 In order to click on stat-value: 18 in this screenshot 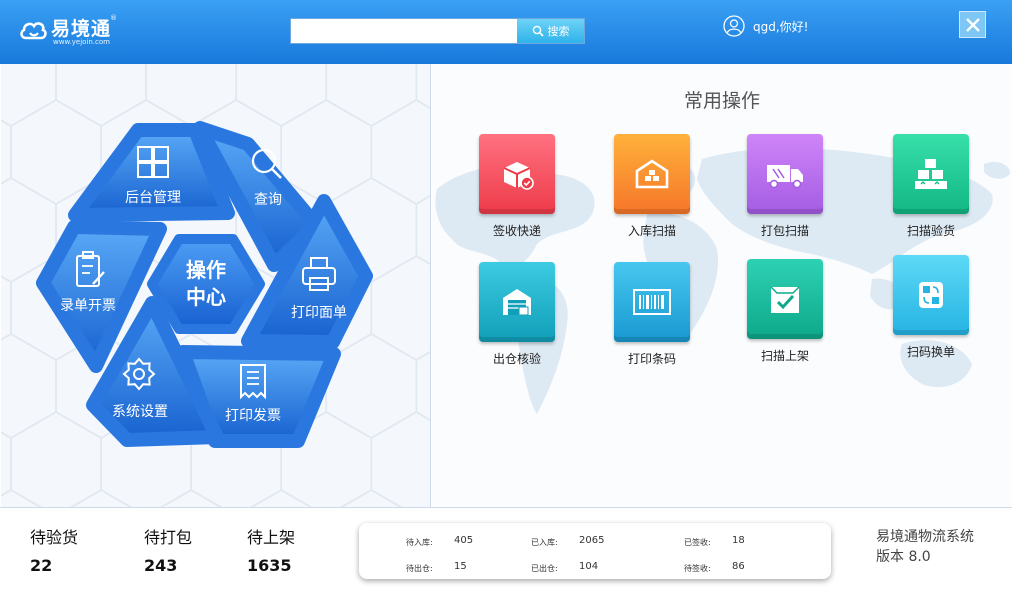, I will do `click(738, 540)`.